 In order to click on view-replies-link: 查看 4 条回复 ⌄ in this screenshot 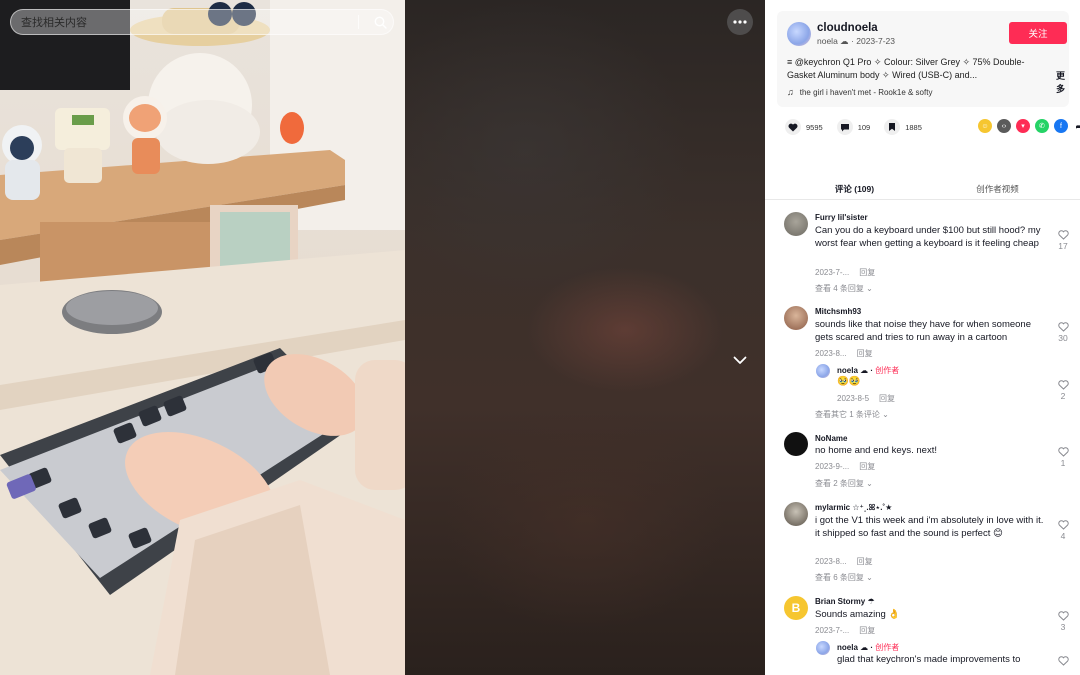, I will do `click(844, 288)`.